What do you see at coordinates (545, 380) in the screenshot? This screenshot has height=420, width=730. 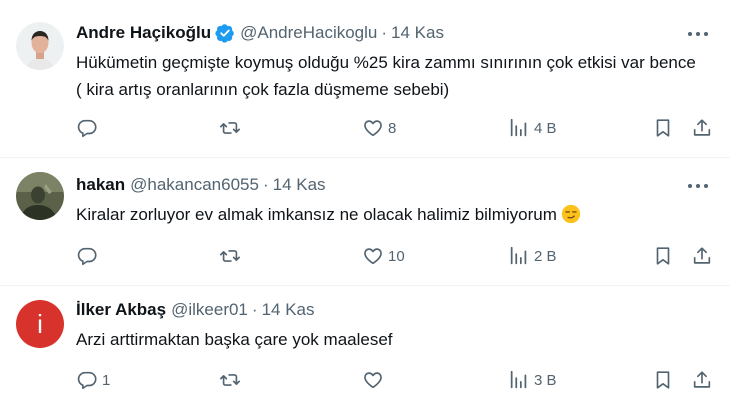 I see `view-count: 3 B` at bounding box center [545, 380].